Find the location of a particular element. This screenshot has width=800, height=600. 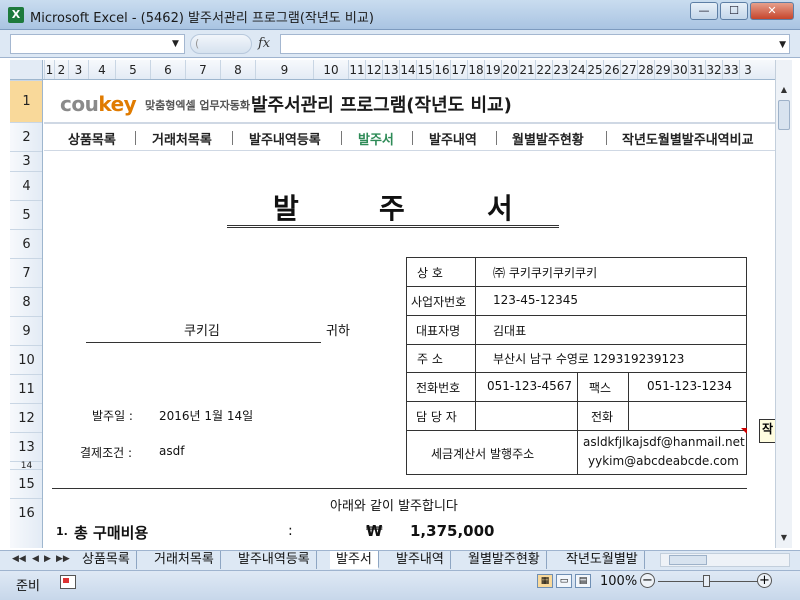

zoom-level: 100% is located at coordinates (618, 581).